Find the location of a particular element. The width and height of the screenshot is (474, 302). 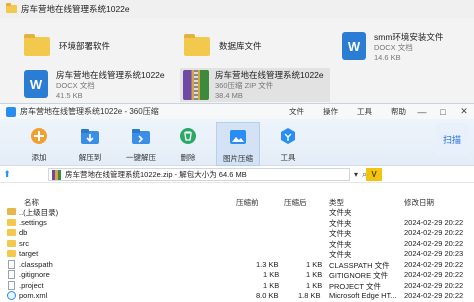

archive-path-field: 房车营地在线管理系统1022e.zip - 解包大小为 64.6 MB ▾ V is located at coordinates (215, 174).